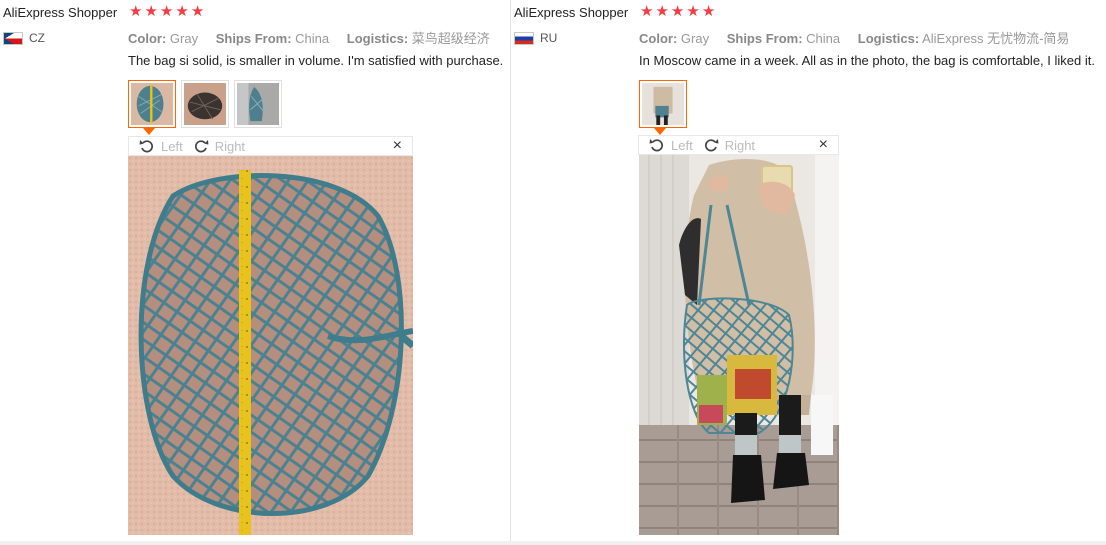 Image resolution: width=1106 pixels, height=545 pixels. What do you see at coordinates (13, 38) in the screenshot?
I see `czech-flag-icon` at bounding box center [13, 38].